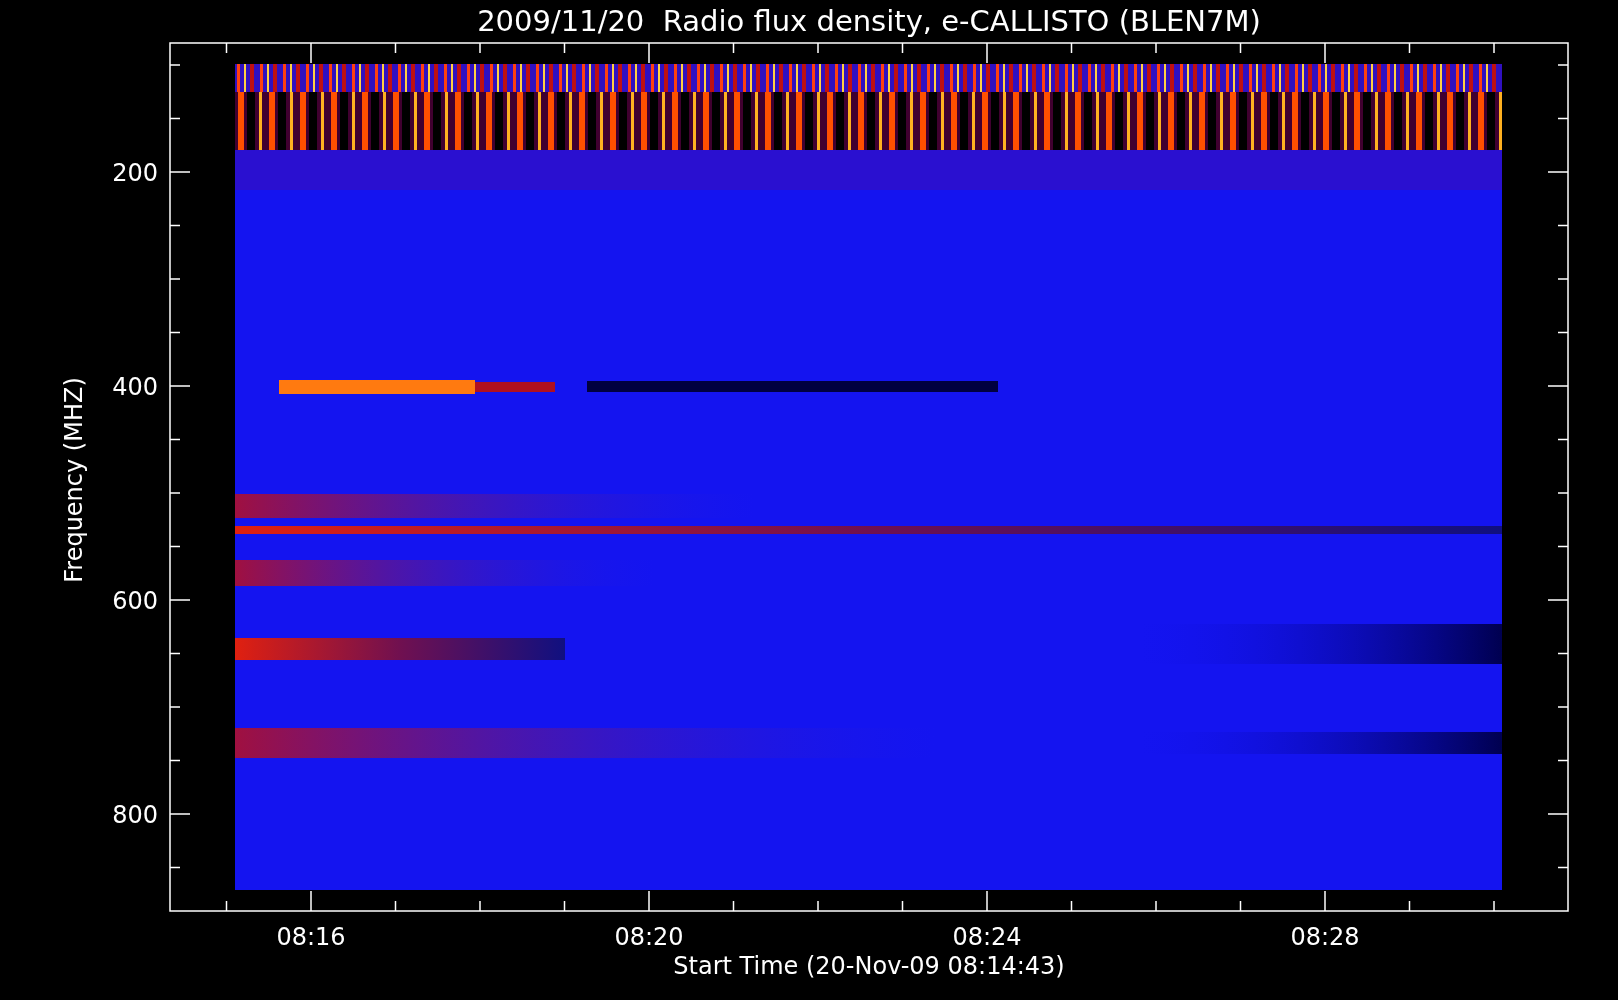  What do you see at coordinates (649, 937) in the screenshot?
I see `x-tick-label: 08:20` at bounding box center [649, 937].